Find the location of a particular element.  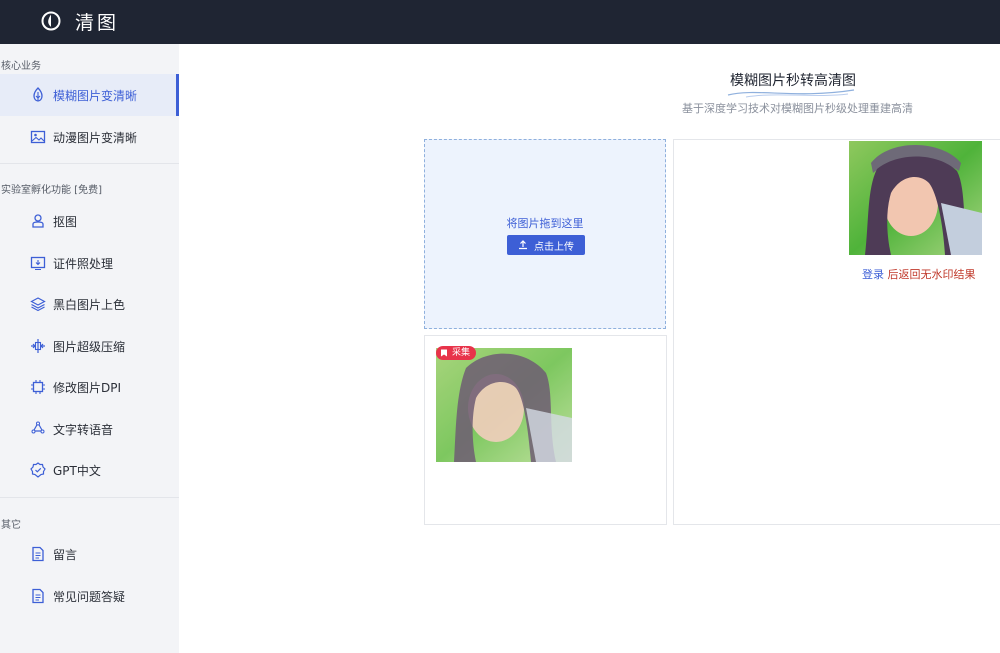

sidebar-item-blur-to-clear: 模糊图片变清晰 is located at coordinates (89, 95).